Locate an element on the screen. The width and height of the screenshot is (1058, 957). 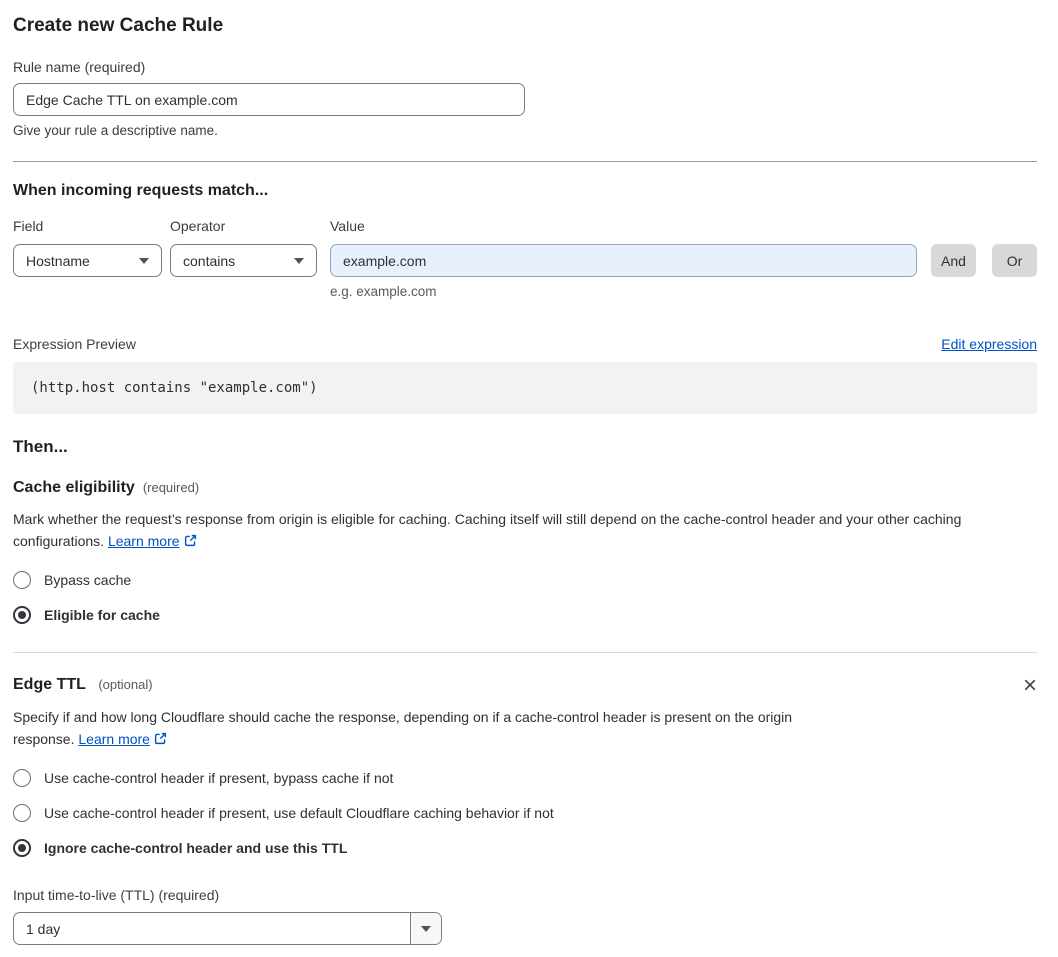
value-column: Value e.g. example.com is located at coordinates (623, 259).